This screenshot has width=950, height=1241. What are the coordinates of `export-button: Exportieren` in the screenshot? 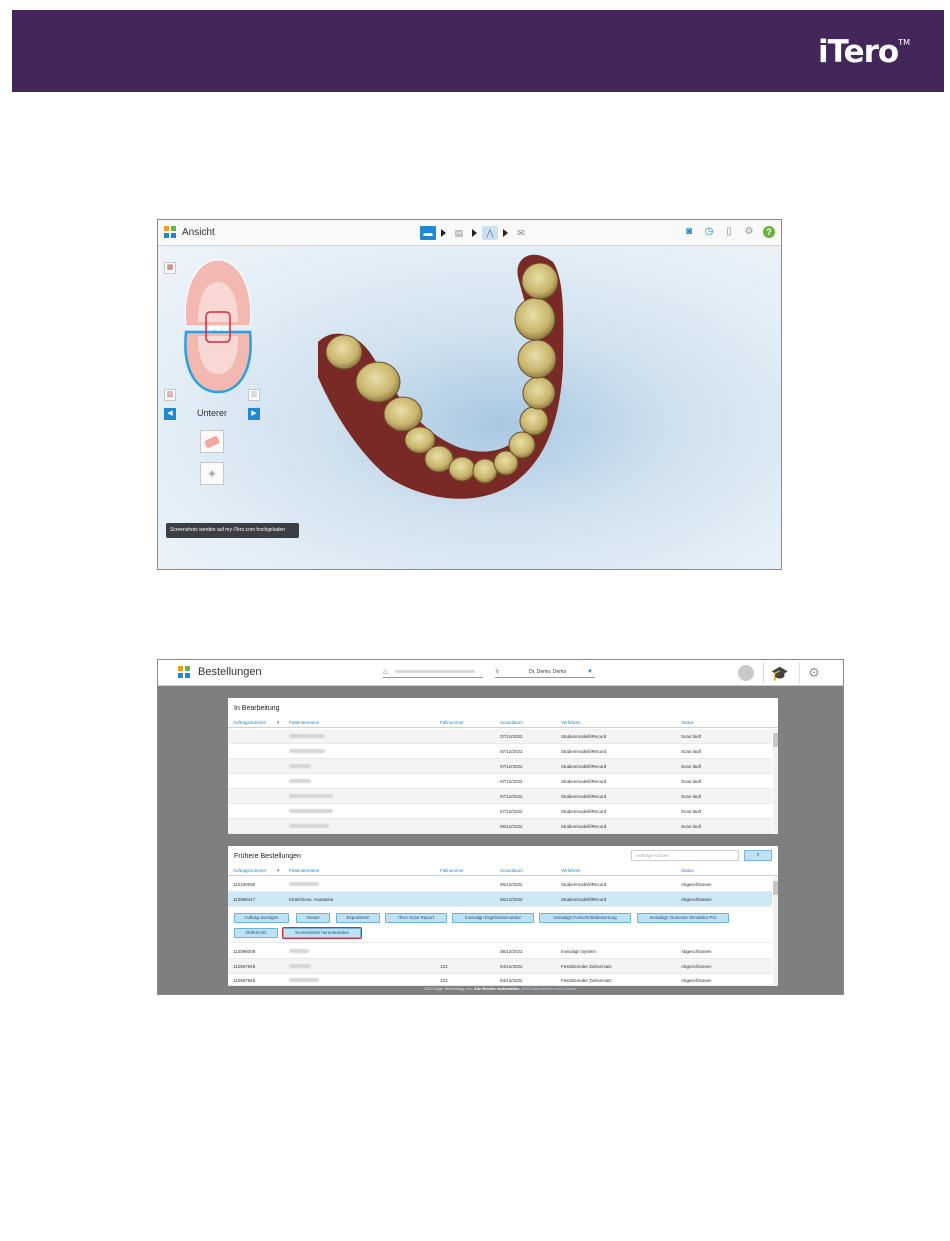 It's located at (358, 918).